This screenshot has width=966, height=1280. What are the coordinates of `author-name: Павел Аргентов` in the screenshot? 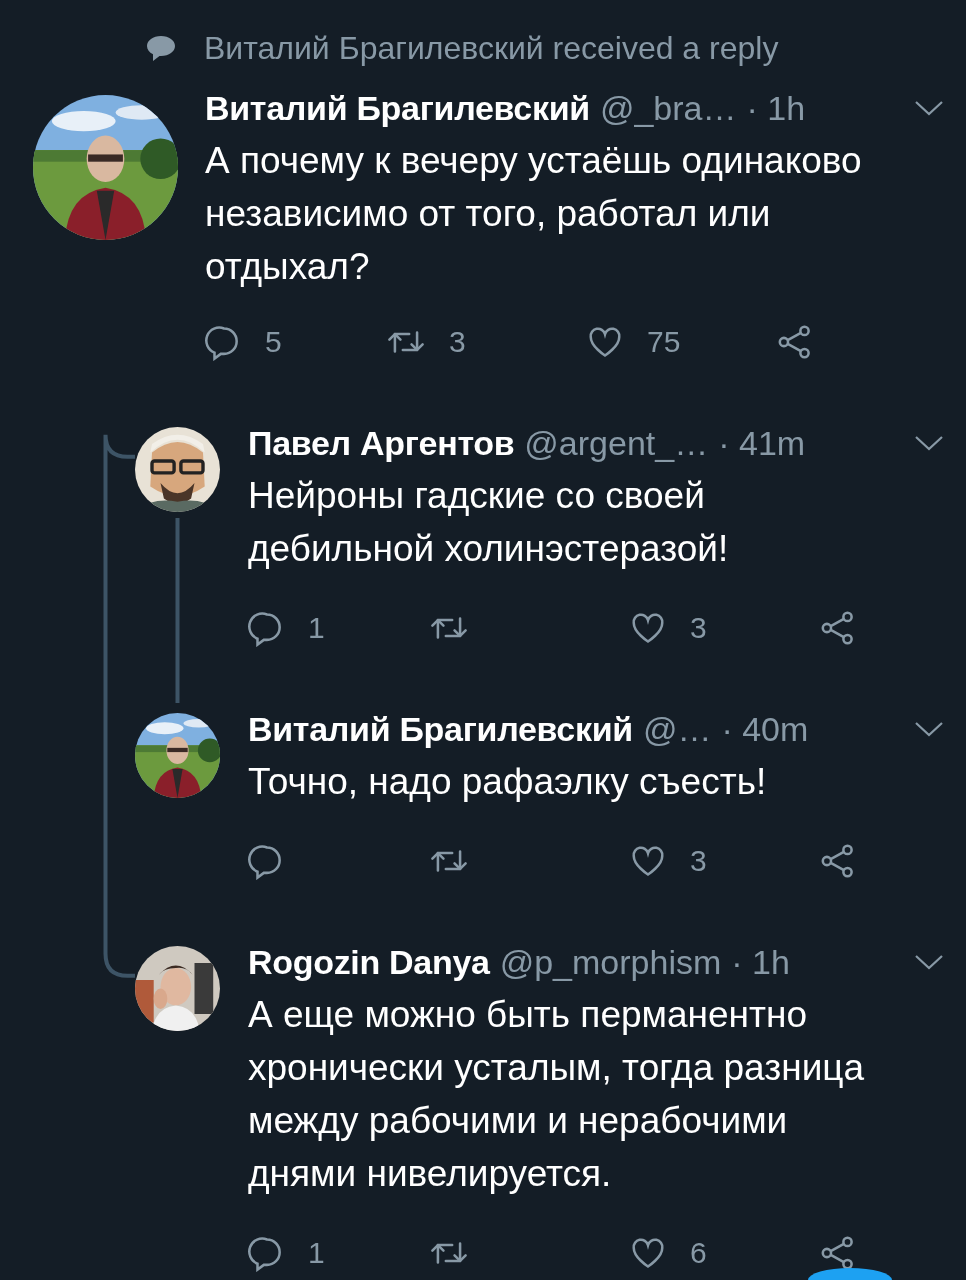 It's located at (381, 443).